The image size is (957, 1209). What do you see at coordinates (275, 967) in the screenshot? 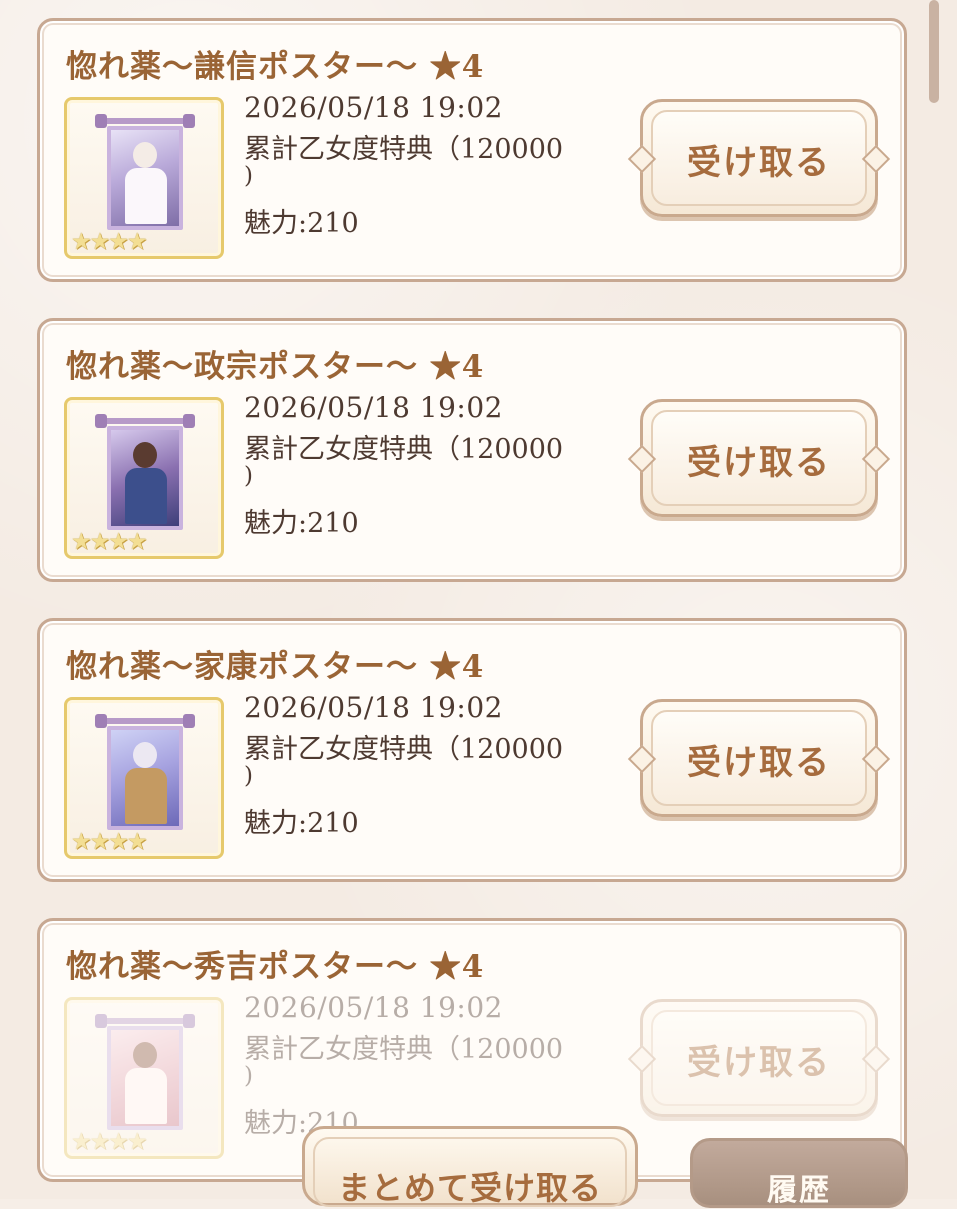
I see `gift-title: 惚れ薬～秀吉ポスター～ ★4` at bounding box center [275, 967].